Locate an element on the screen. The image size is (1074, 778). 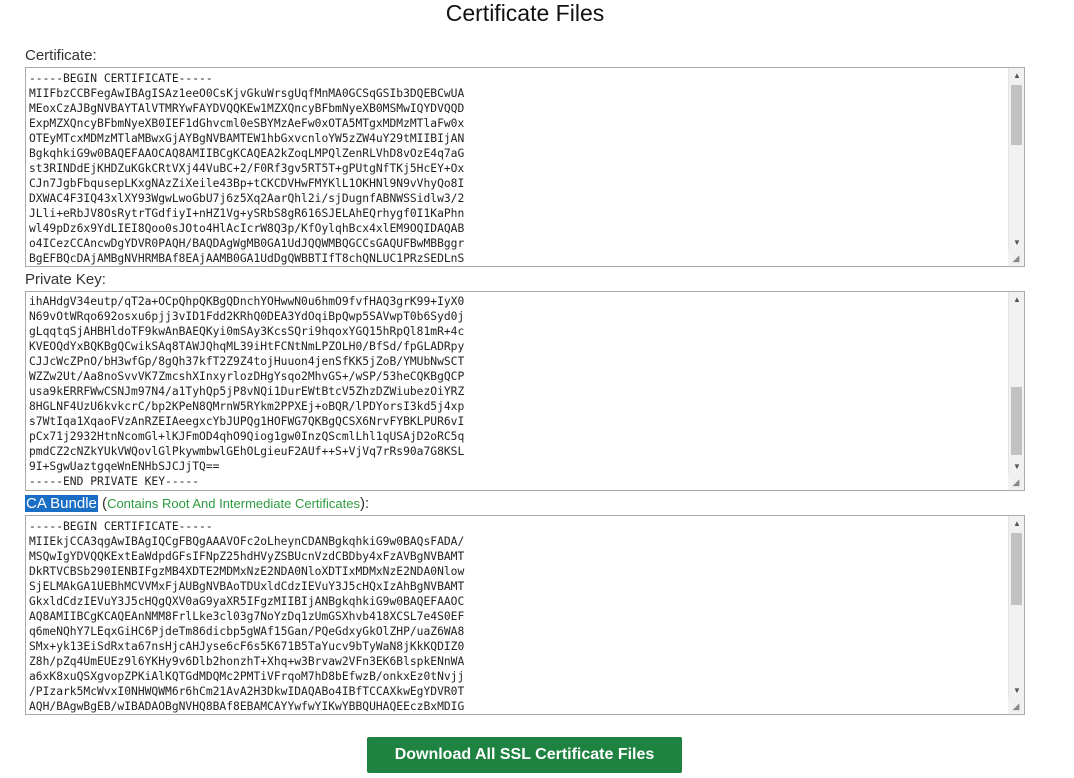
certificate-scrollbar: ▲ ▼ is located at coordinates (1016, 167).